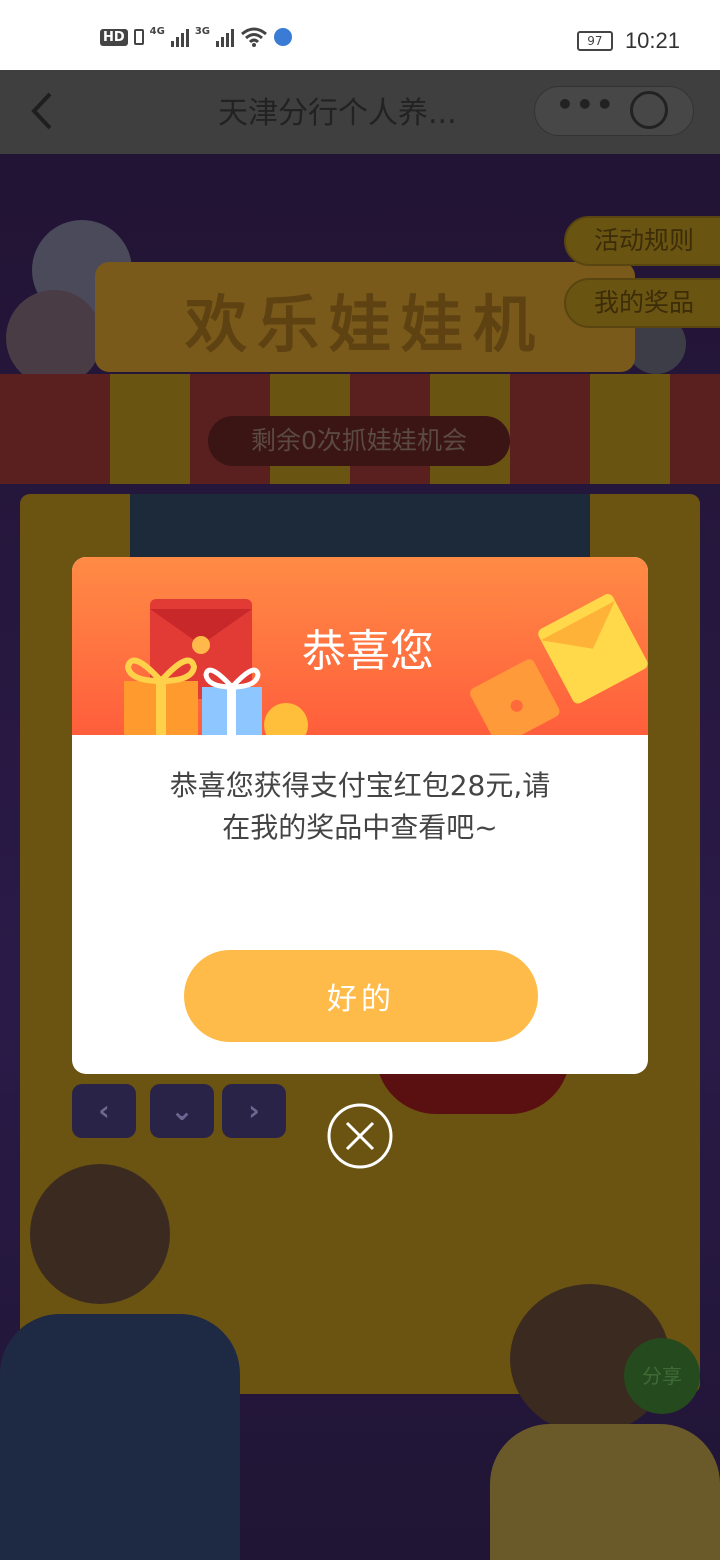 The height and width of the screenshot is (1560, 720). Describe the element at coordinates (138, 37) in the screenshot. I see `sim-icon` at that location.